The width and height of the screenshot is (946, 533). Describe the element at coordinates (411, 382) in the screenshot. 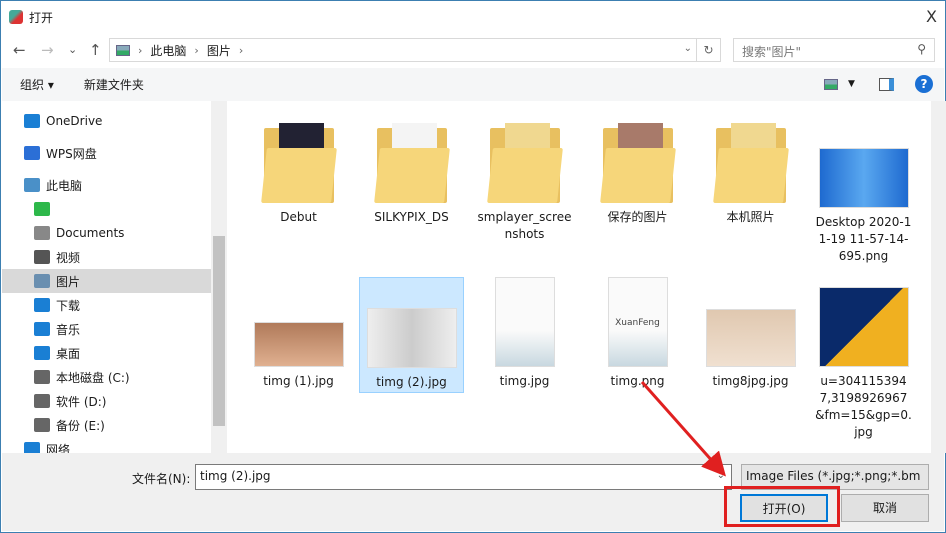

I see `file-name: timg (2).jpg` at that location.